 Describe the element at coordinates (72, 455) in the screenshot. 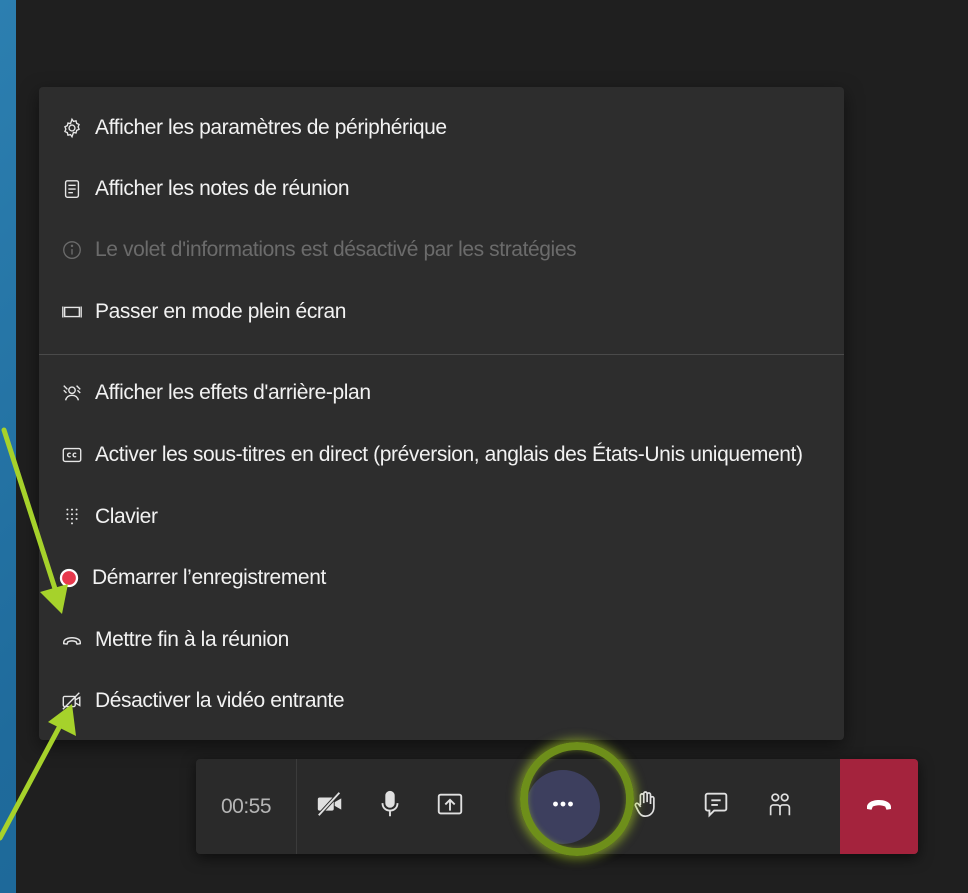

I see `captions-icon` at that location.